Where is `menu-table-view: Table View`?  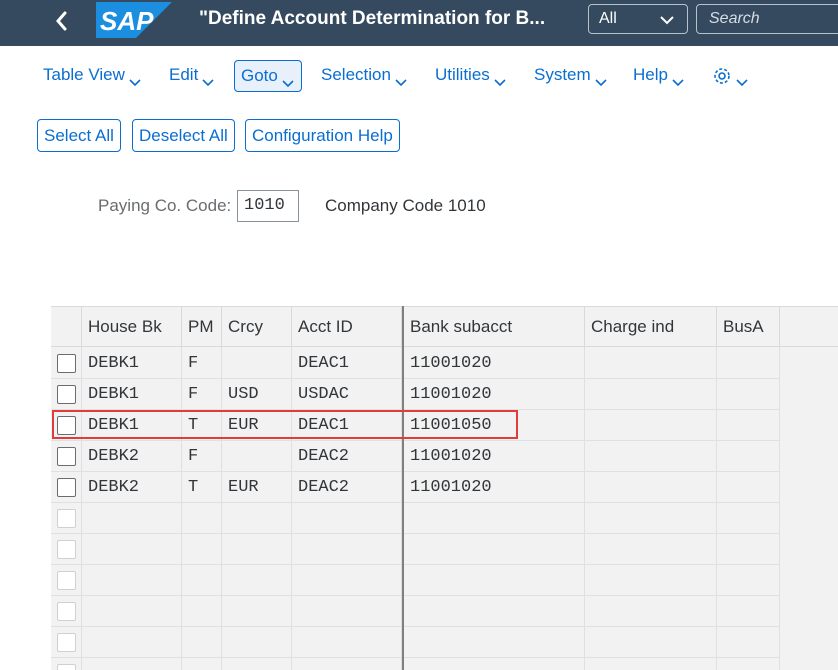
menu-table-view: Table View is located at coordinates (92, 76).